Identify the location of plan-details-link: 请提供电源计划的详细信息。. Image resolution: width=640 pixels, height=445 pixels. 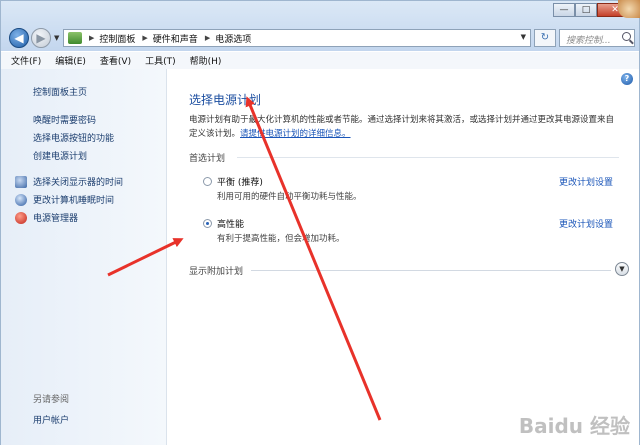
(295, 134).